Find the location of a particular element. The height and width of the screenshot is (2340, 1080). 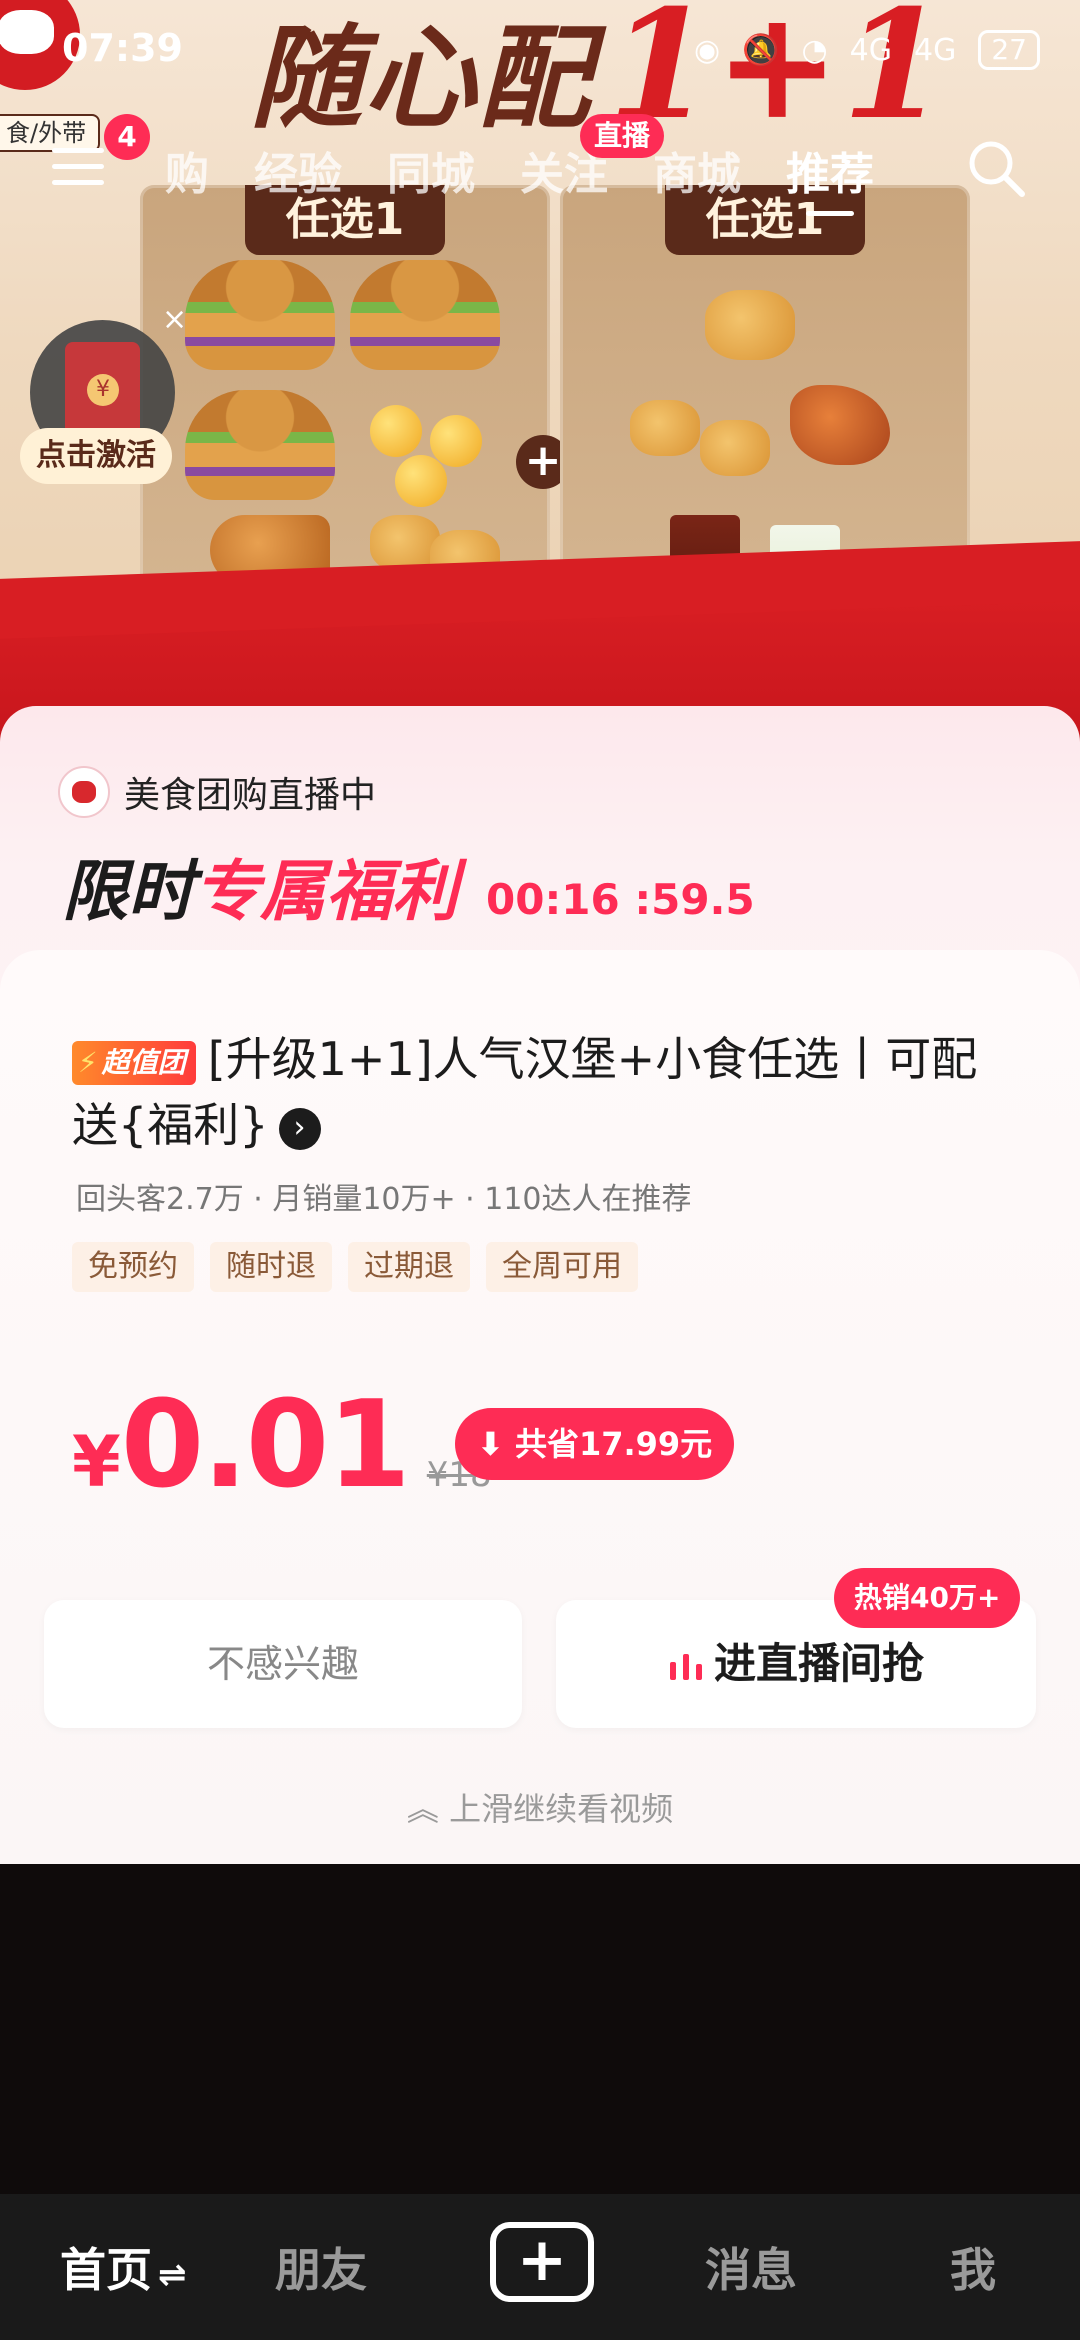

chevron-right-icon: › is located at coordinates (299, 1128).